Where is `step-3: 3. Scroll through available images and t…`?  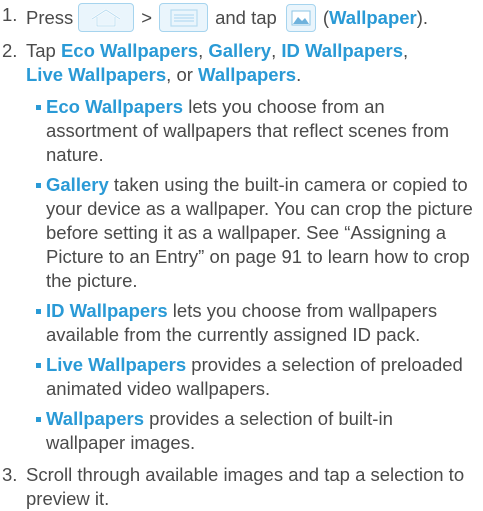 step-3: 3. Scroll through available images and t… is located at coordinates (239, 487).